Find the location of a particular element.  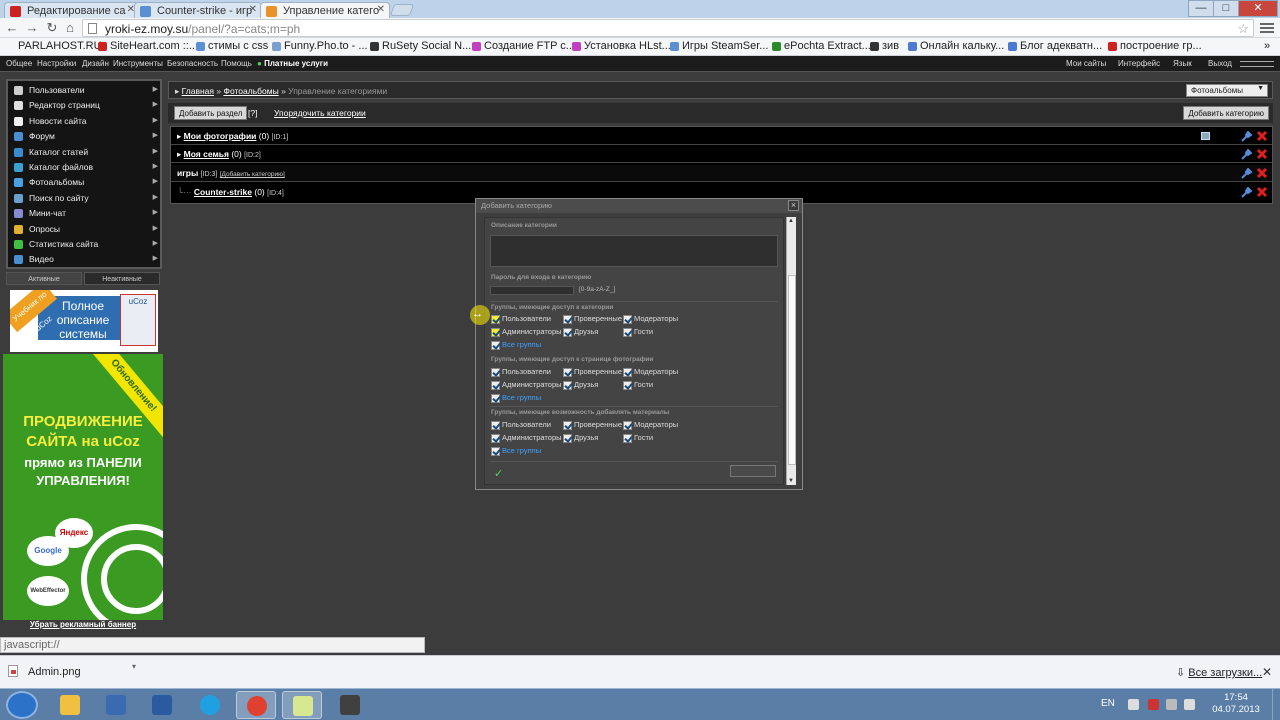

add-category-button: Добавить категорию is located at coordinates (1226, 113).